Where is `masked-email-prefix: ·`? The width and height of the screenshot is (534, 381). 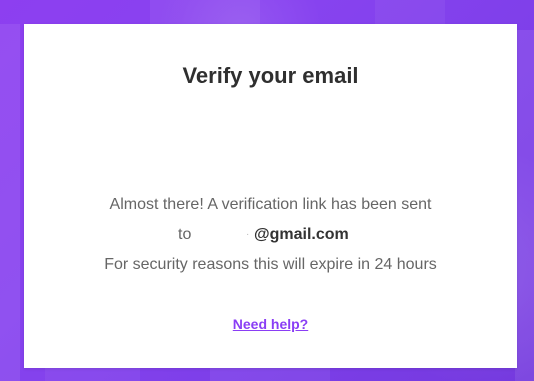
masked-email-prefix: · is located at coordinates (248, 234).